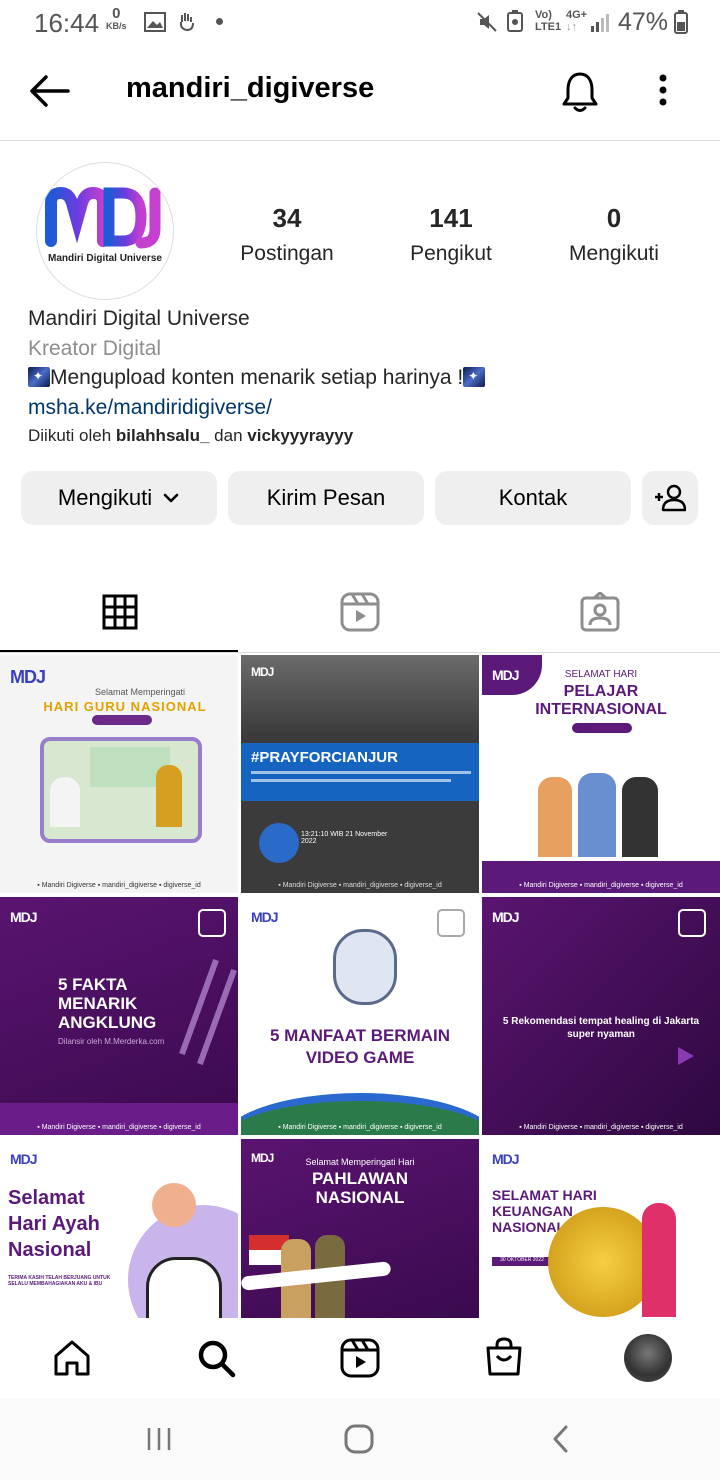 This screenshot has height=1480, width=720. Describe the element at coordinates (360, 23) in the screenshot. I see `status-bar: 16:44 0 KB/s Vo) LTE1 4G+ ↓↑ 47%` at that location.